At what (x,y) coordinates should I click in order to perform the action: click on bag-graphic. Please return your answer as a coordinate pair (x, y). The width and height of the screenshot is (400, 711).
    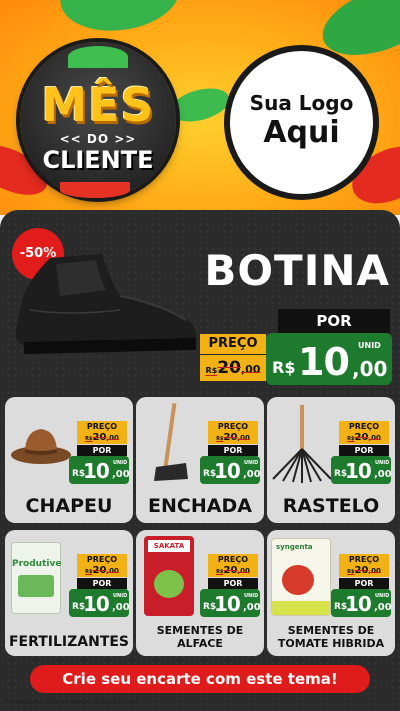
    Looking at the image, I should click on (36, 586).